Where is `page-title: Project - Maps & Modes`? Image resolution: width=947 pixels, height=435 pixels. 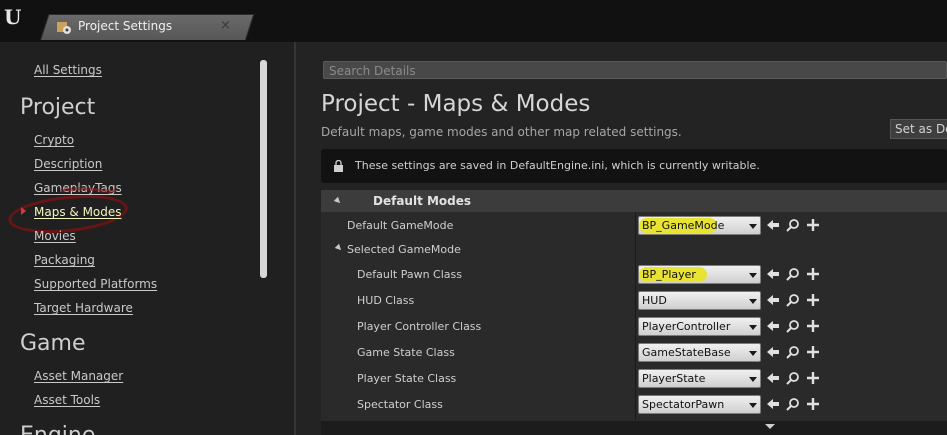
page-title: Project - Maps & Modes is located at coordinates (456, 104).